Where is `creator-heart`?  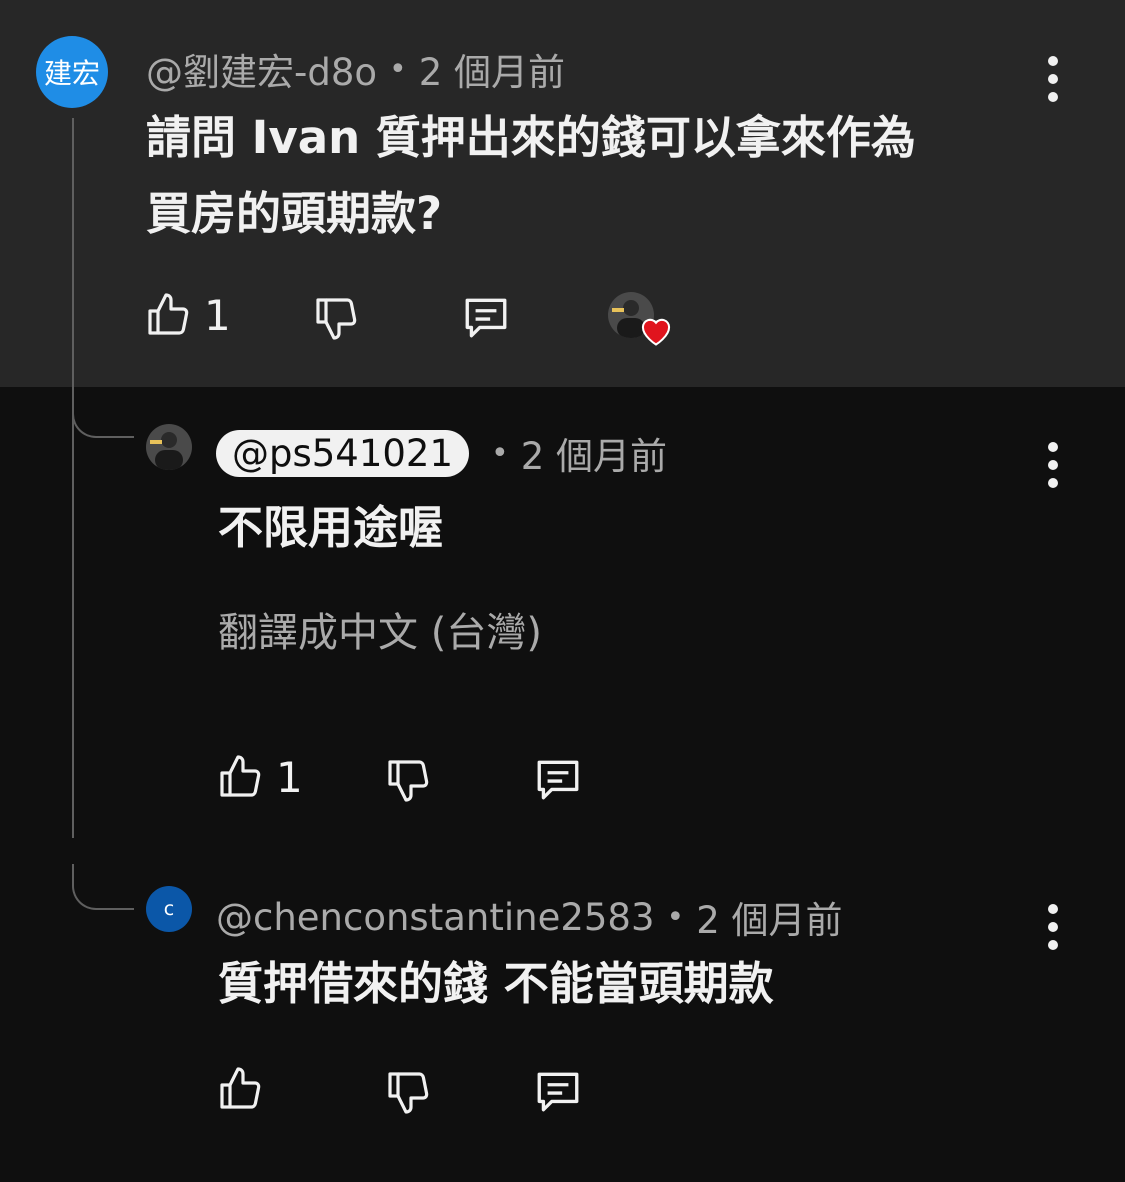 creator-heart is located at coordinates (641, 321).